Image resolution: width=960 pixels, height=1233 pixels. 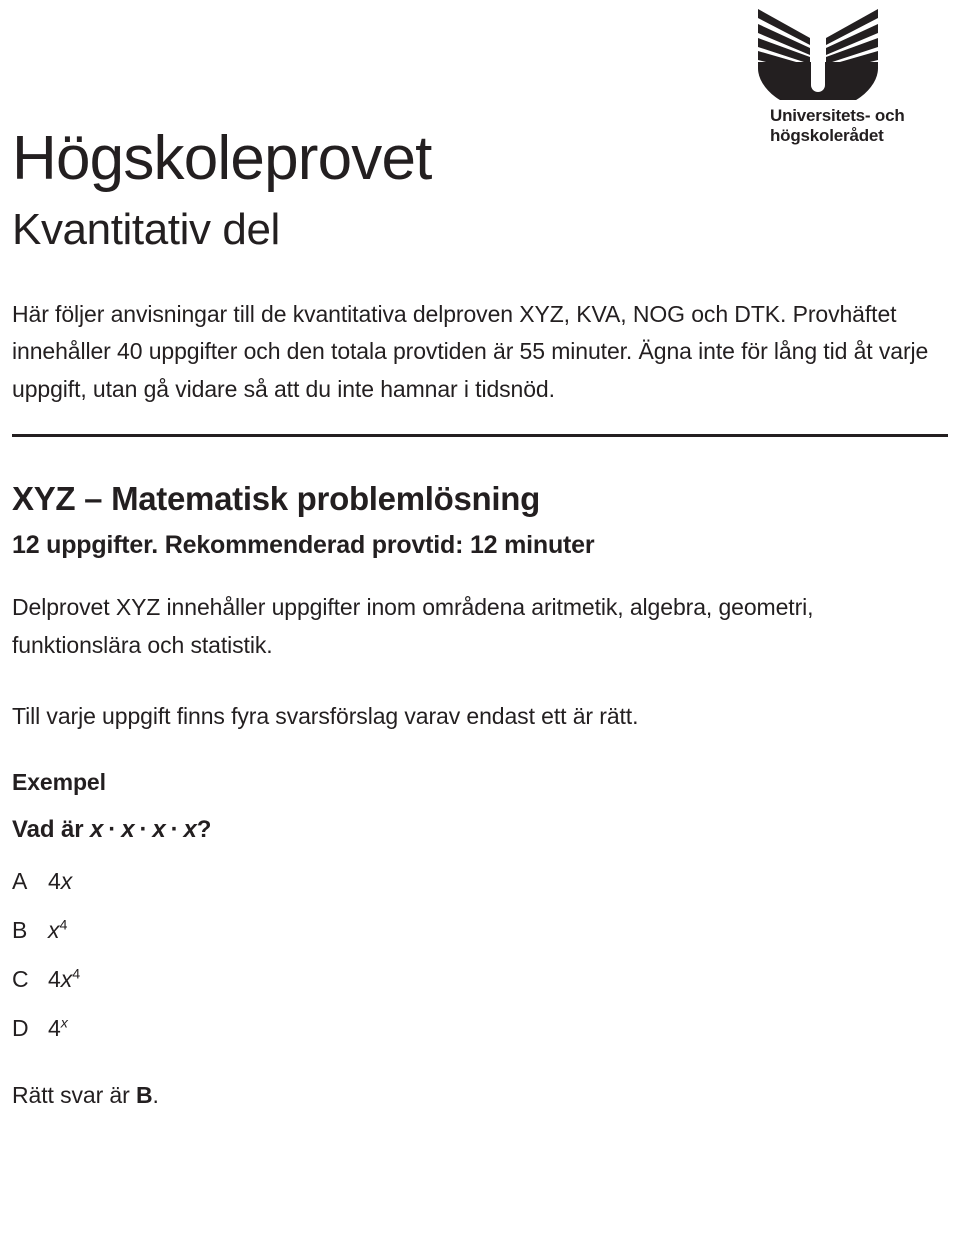 What do you see at coordinates (48, 829) in the screenshot?
I see `question-prefix: Vad är` at bounding box center [48, 829].